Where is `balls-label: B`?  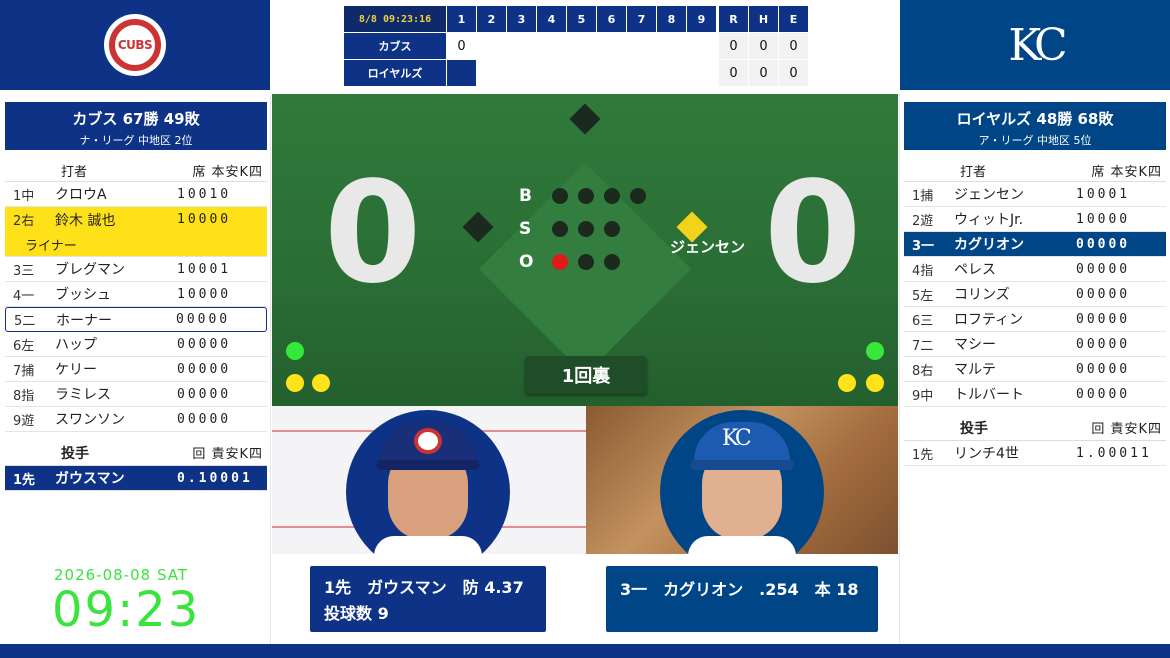
balls-label: B is located at coordinates (525, 196).